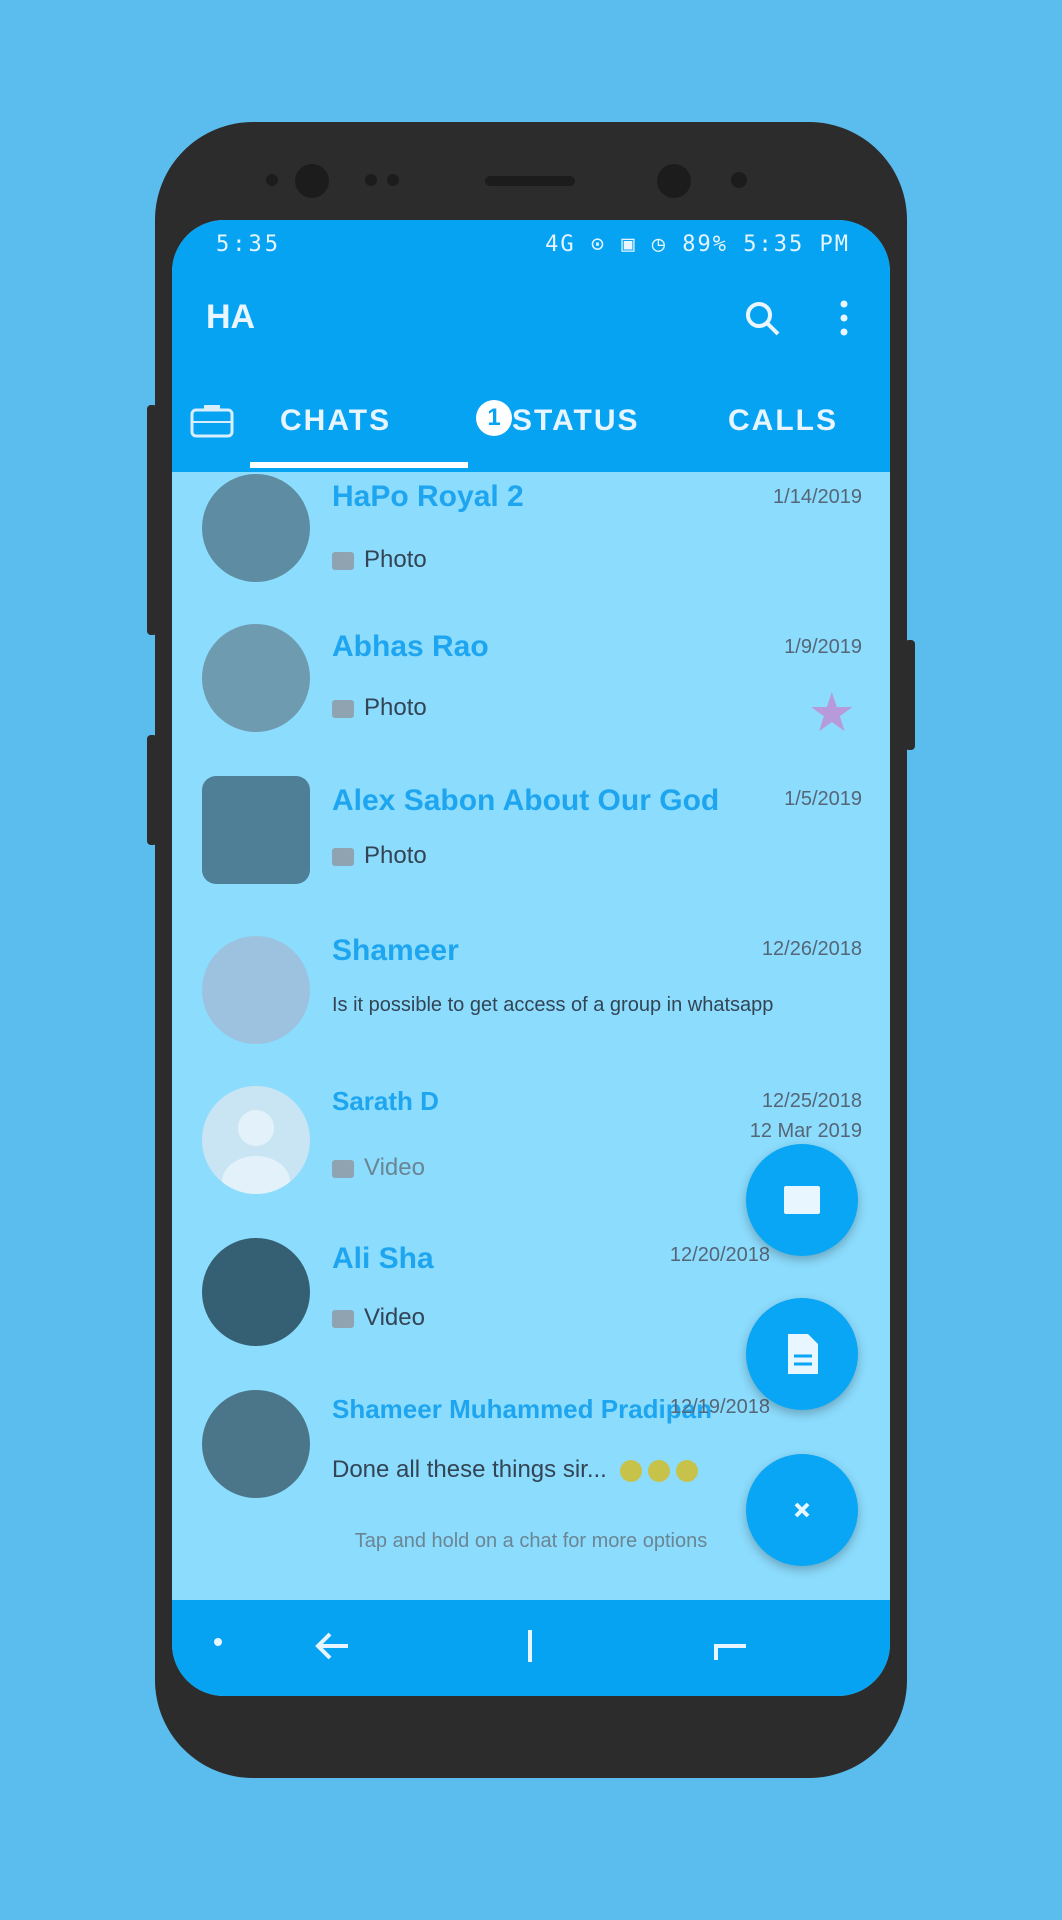 The width and height of the screenshot is (1062, 1920). I want to click on chat-name: Sarath D, so click(385, 1101).